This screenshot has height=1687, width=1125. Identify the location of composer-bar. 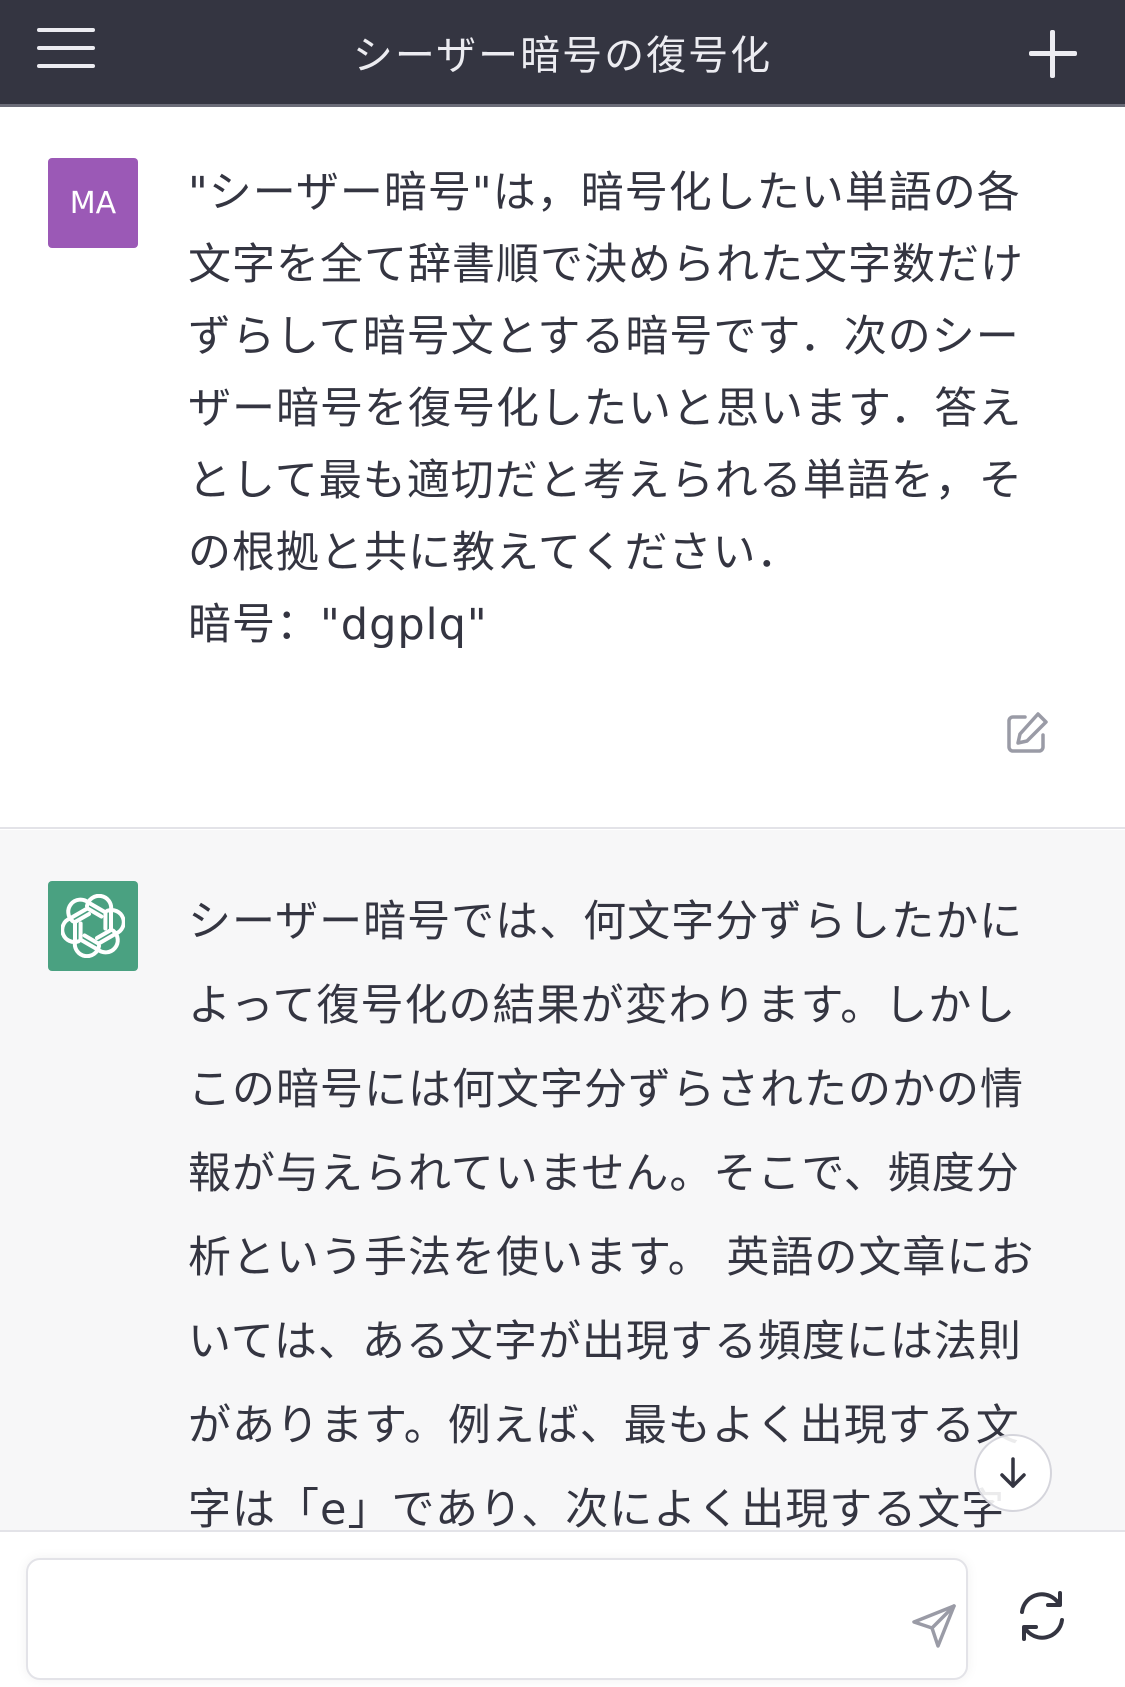
(562, 1608).